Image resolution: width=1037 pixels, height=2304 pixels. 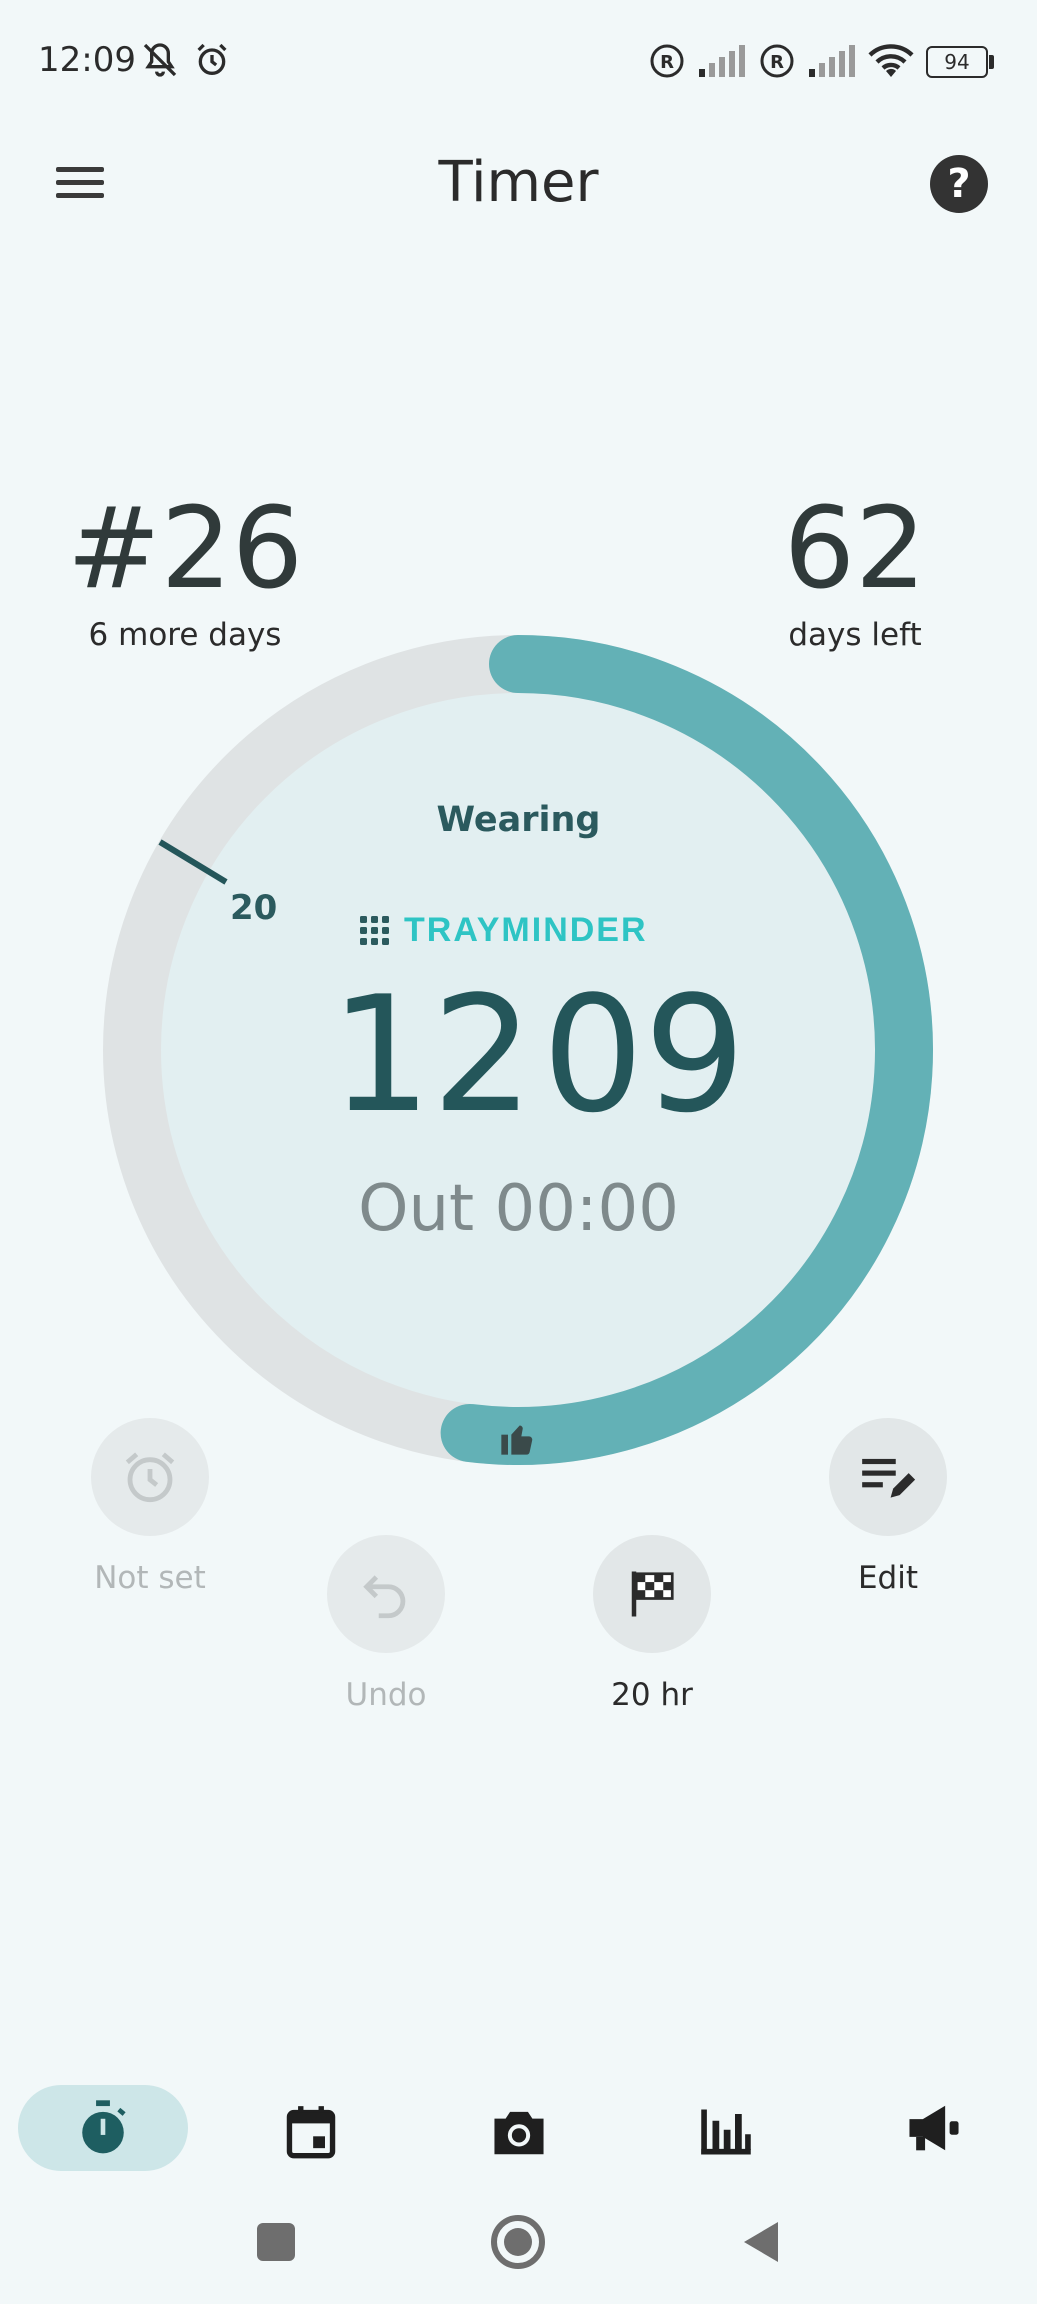 What do you see at coordinates (518, 1438) in the screenshot?
I see `thumbs-up-icon` at bounding box center [518, 1438].